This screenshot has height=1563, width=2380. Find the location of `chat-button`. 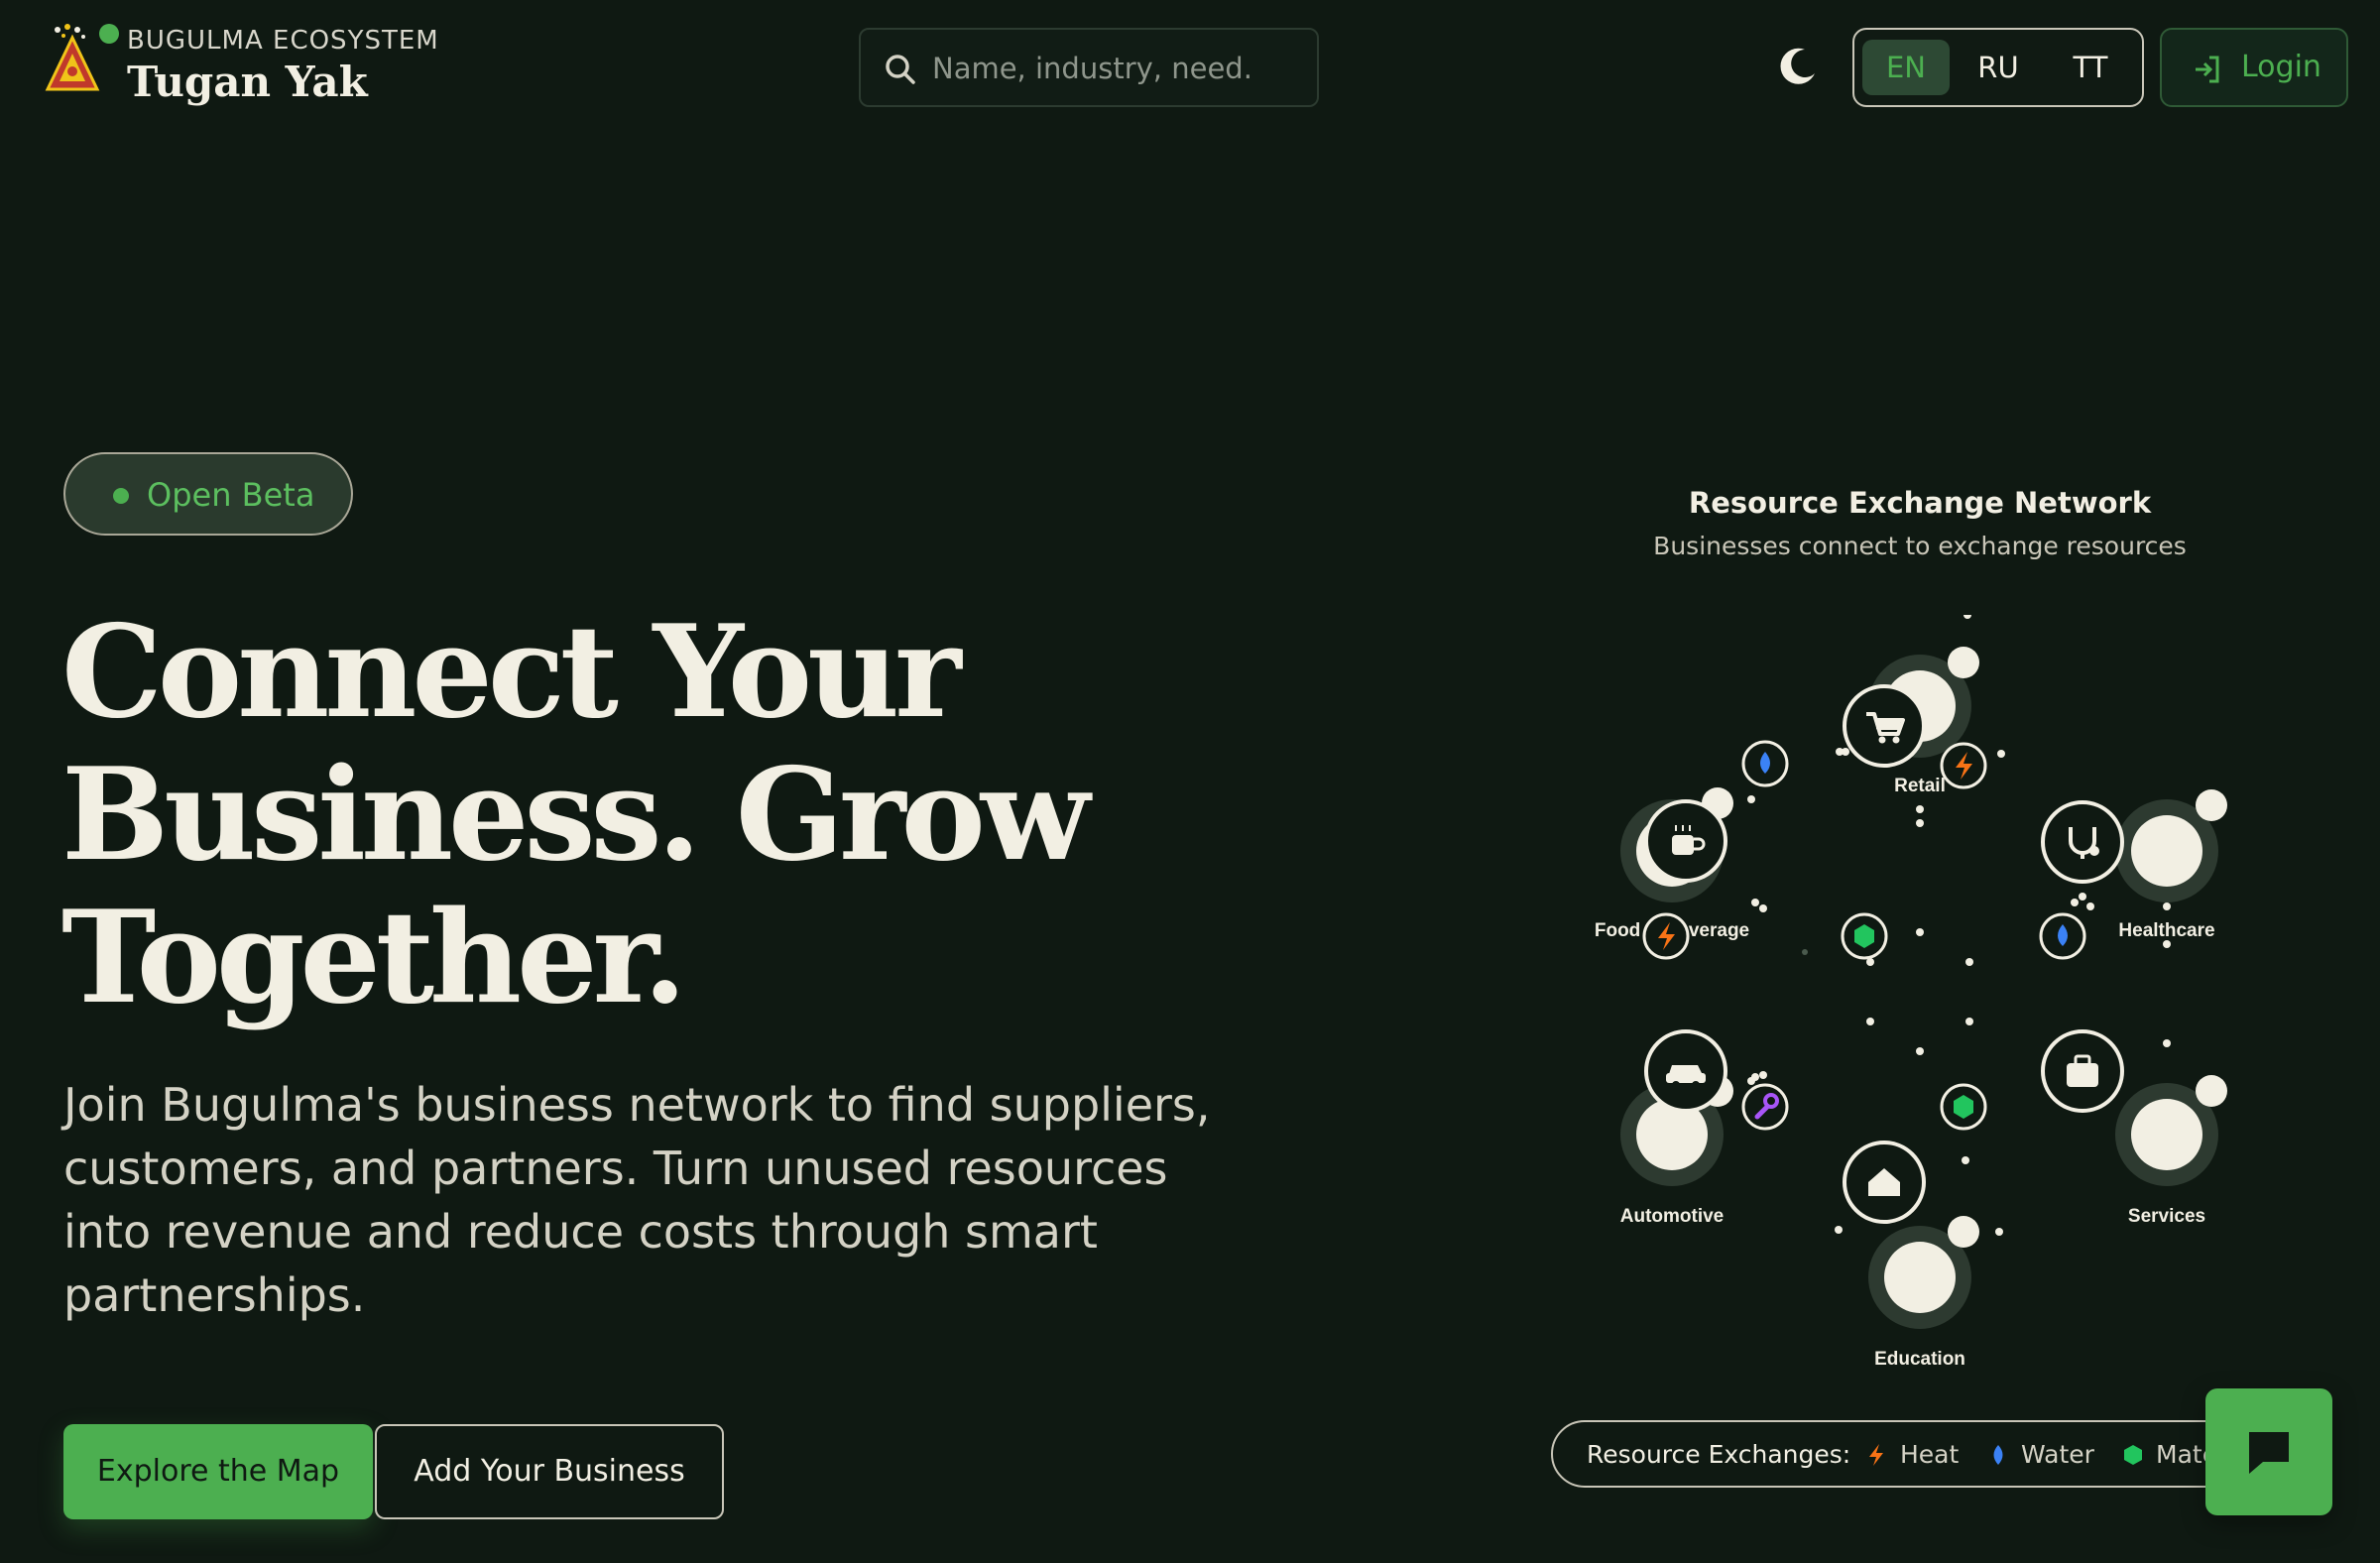

chat-button is located at coordinates (2268, 1451).